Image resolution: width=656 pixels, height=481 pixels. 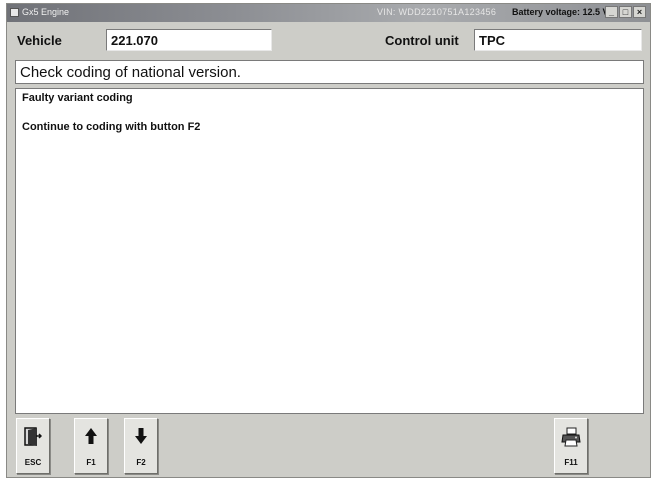 I want to click on f2-button: F2, so click(x=141, y=446).